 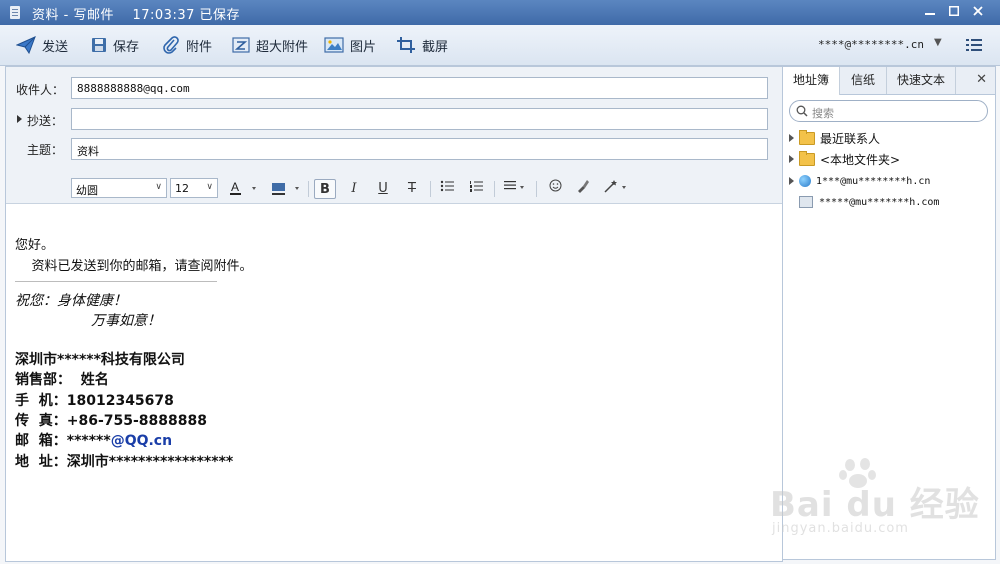 I want to click on save-button: 保存, so click(x=115, y=45).